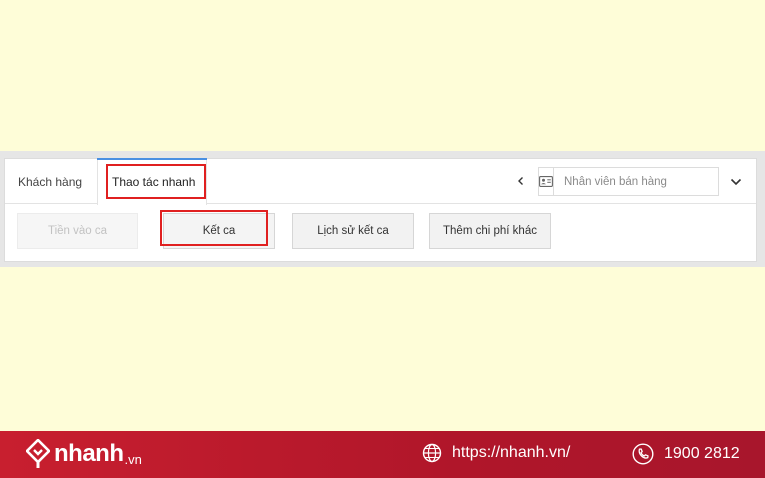  I want to click on website-url: https://nhanh.vn/, so click(511, 452).